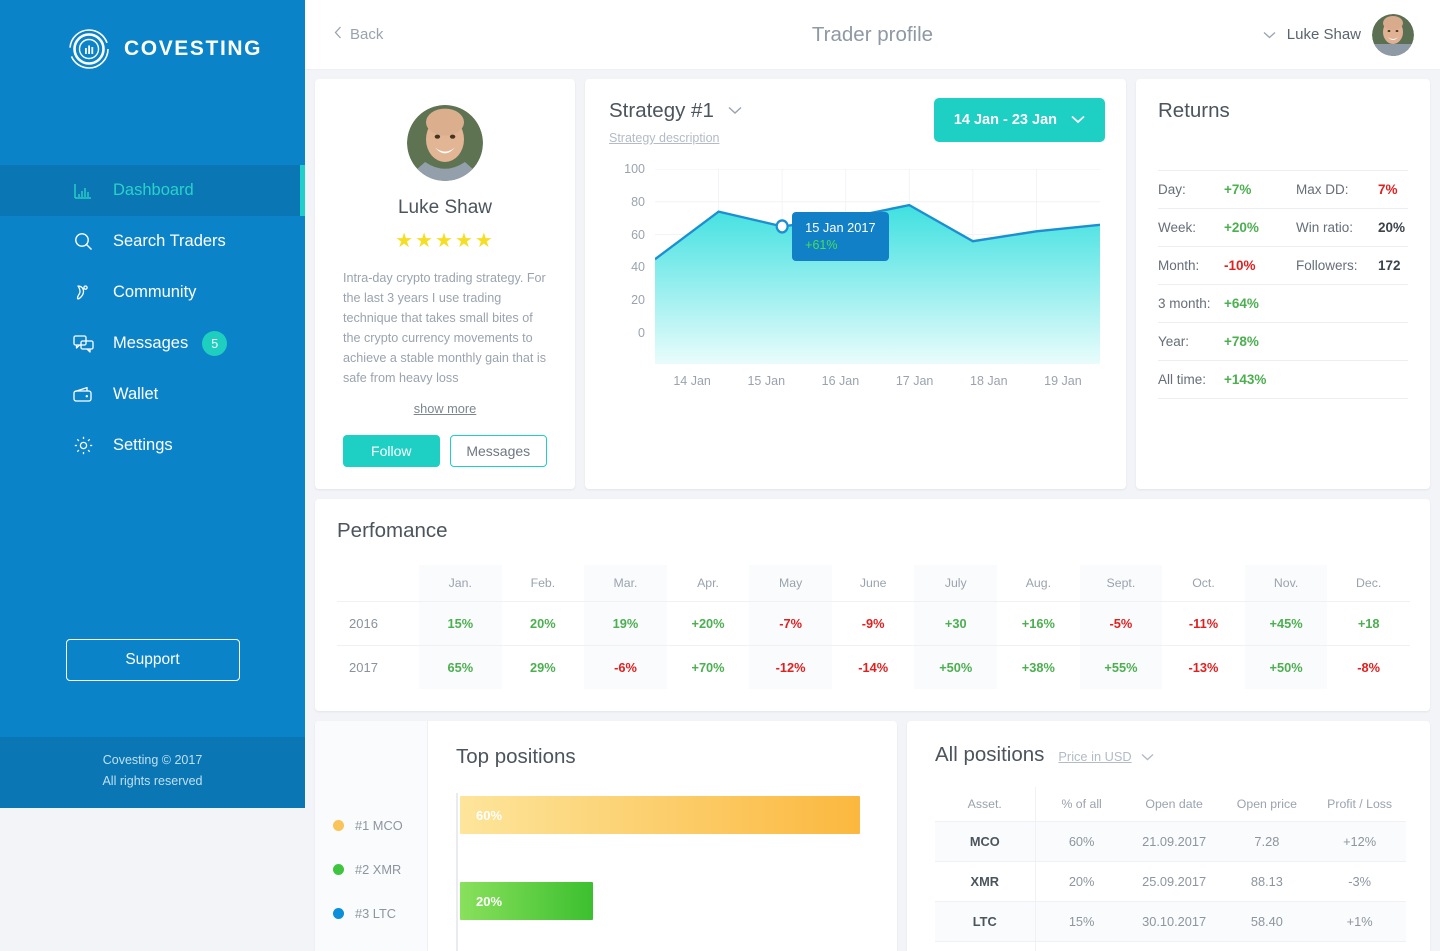 The height and width of the screenshot is (951, 1440). I want to click on x-axis-tick: 17 Jan, so click(914, 381).